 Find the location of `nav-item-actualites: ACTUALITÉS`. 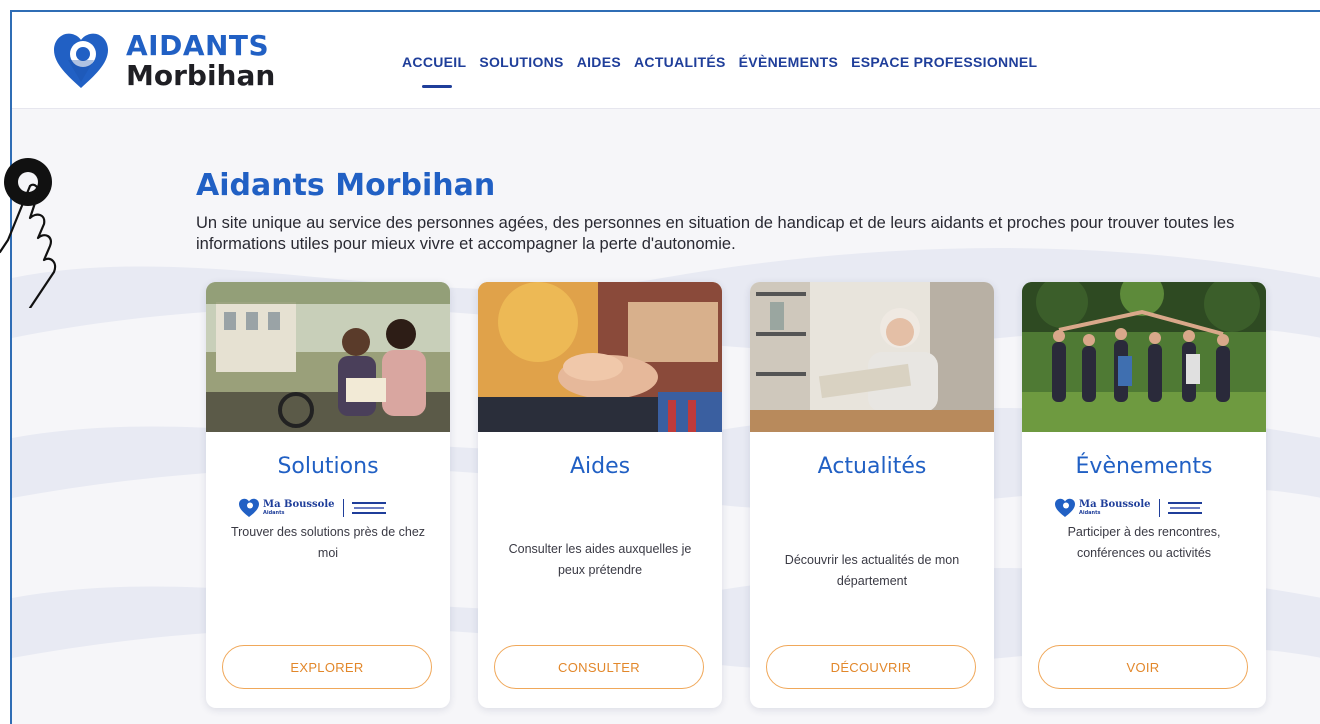

nav-item-actualites: ACTUALITÉS is located at coordinates (680, 62).